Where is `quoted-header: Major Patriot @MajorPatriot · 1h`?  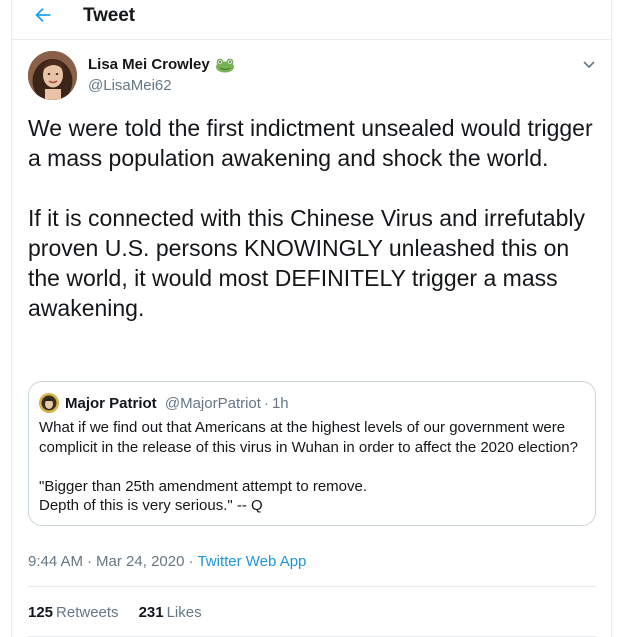
quoted-header: Major Patriot @MajorPatriot · 1h is located at coordinates (177, 403).